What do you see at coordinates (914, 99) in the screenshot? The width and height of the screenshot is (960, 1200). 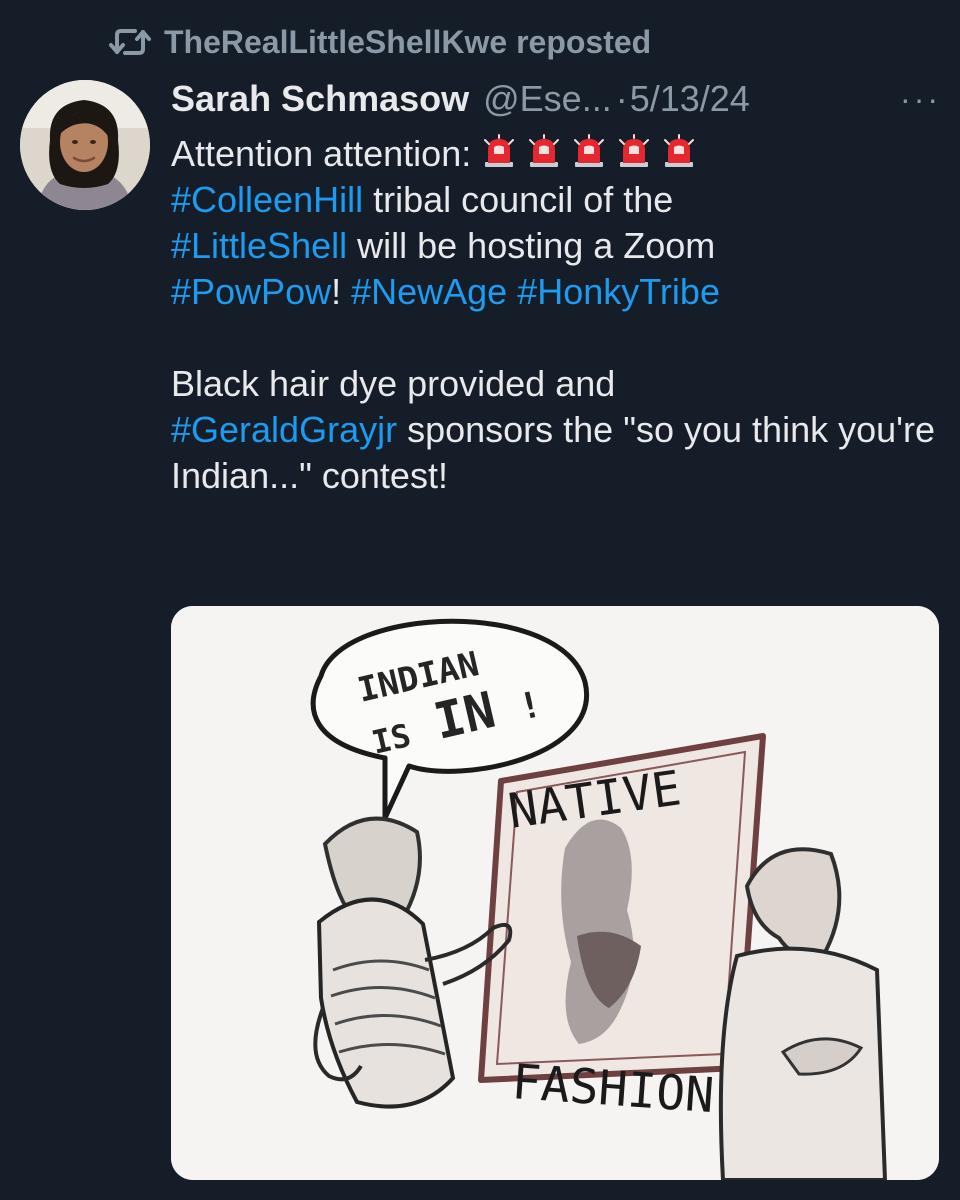 I see `more-icon: ···` at bounding box center [914, 99].